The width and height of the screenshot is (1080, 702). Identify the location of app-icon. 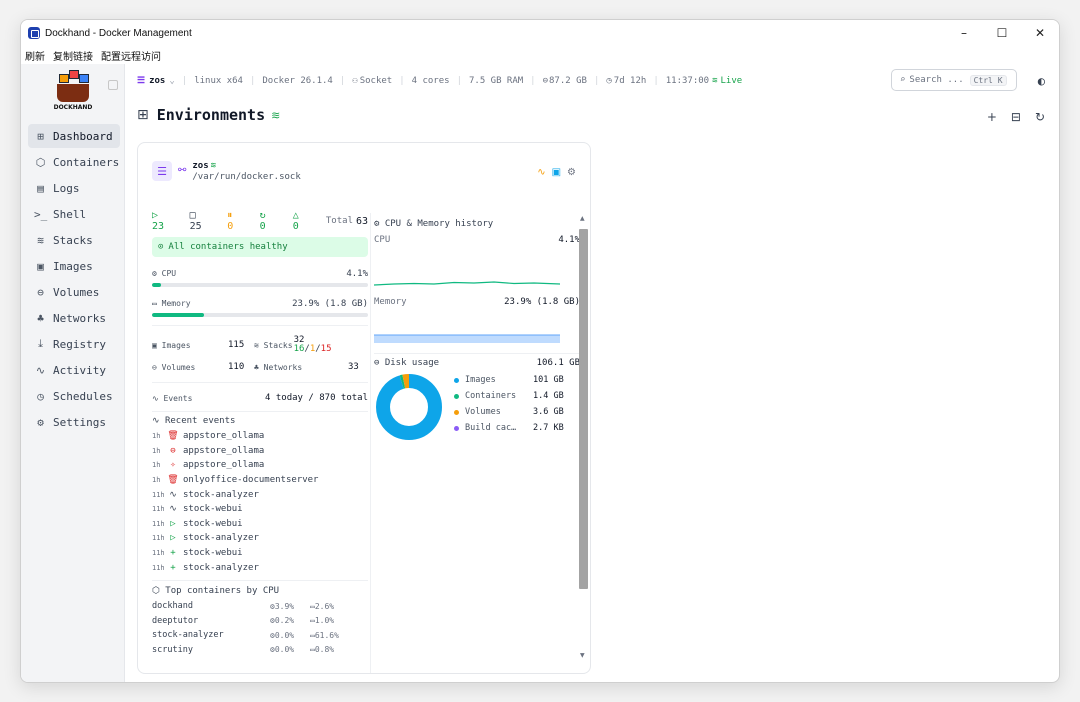
(34, 33).